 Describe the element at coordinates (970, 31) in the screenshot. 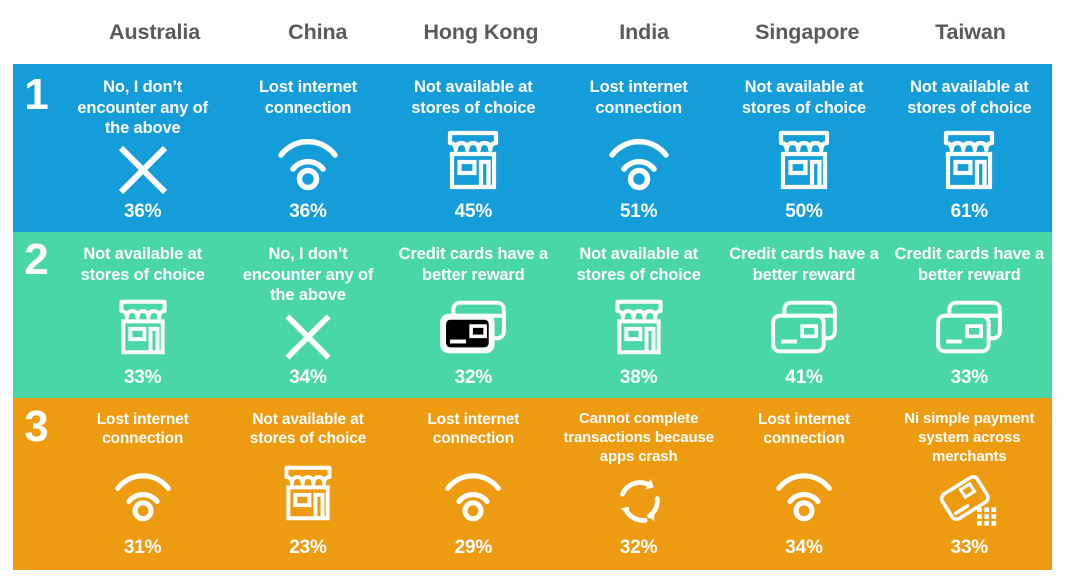

I see `country-header-taiwan: Taiwan` at that location.